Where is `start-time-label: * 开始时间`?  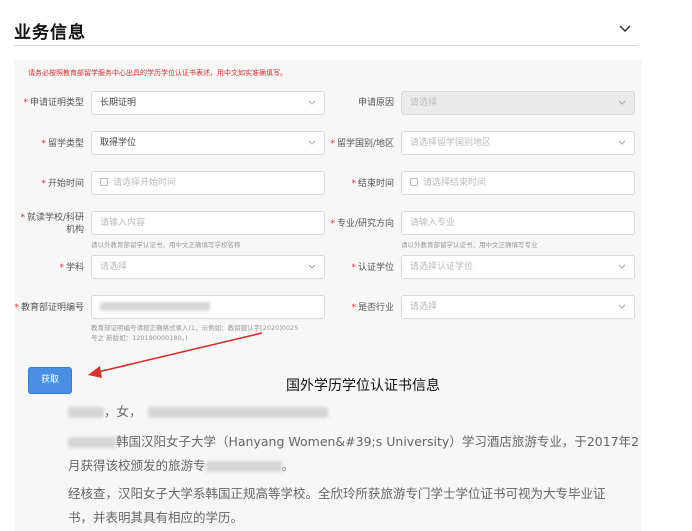
start-time-label: * 开始时间 is located at coordinates (62, 184).